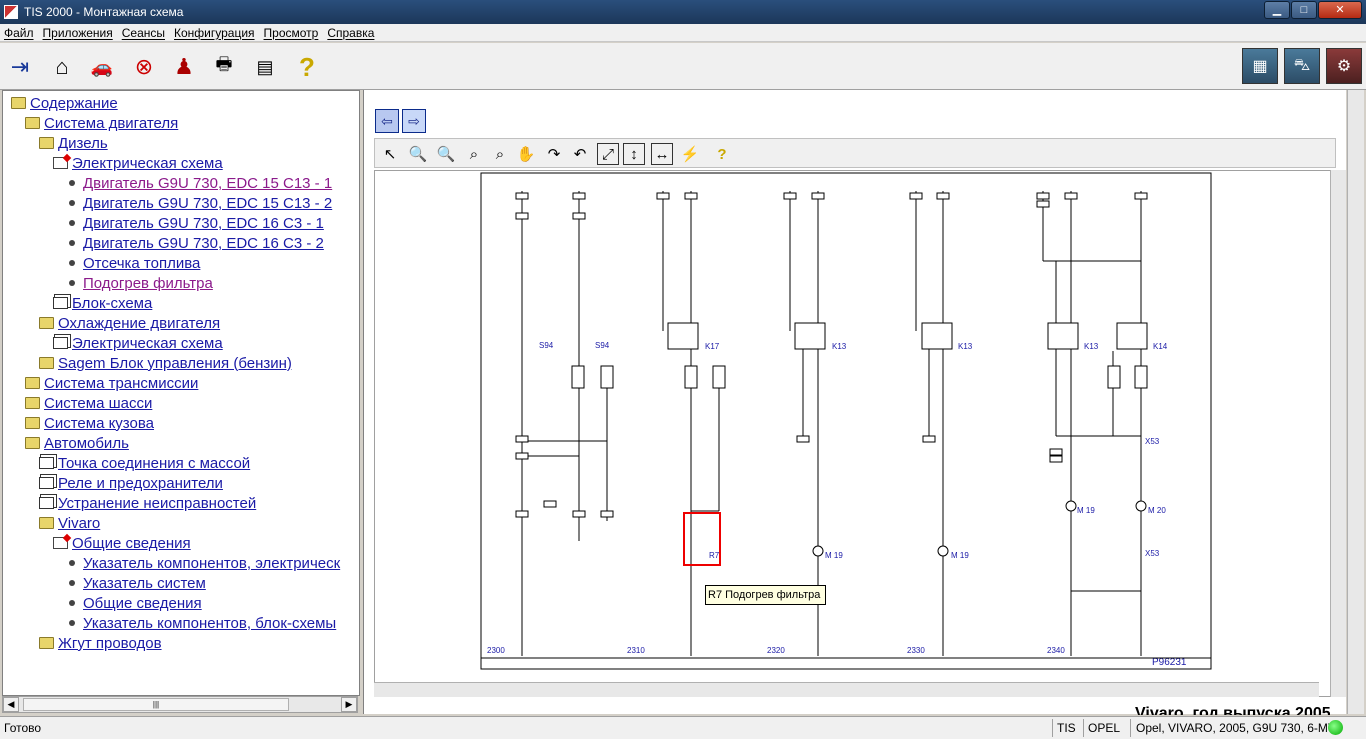 This screenshot has height=739, width=1366. Describe the element at coordinates (418, 154) in the screenshot. I see `zoom-in-icon: 🔍` at that location.